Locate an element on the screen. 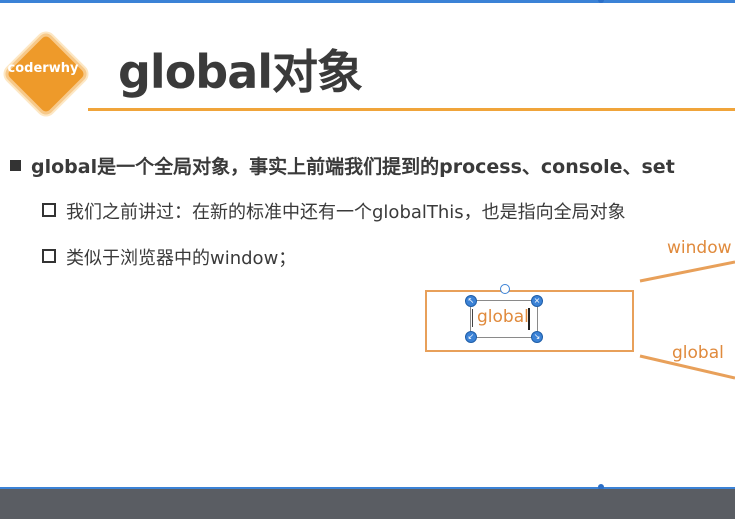  connector-line-window is located at coordinates (687, 271).